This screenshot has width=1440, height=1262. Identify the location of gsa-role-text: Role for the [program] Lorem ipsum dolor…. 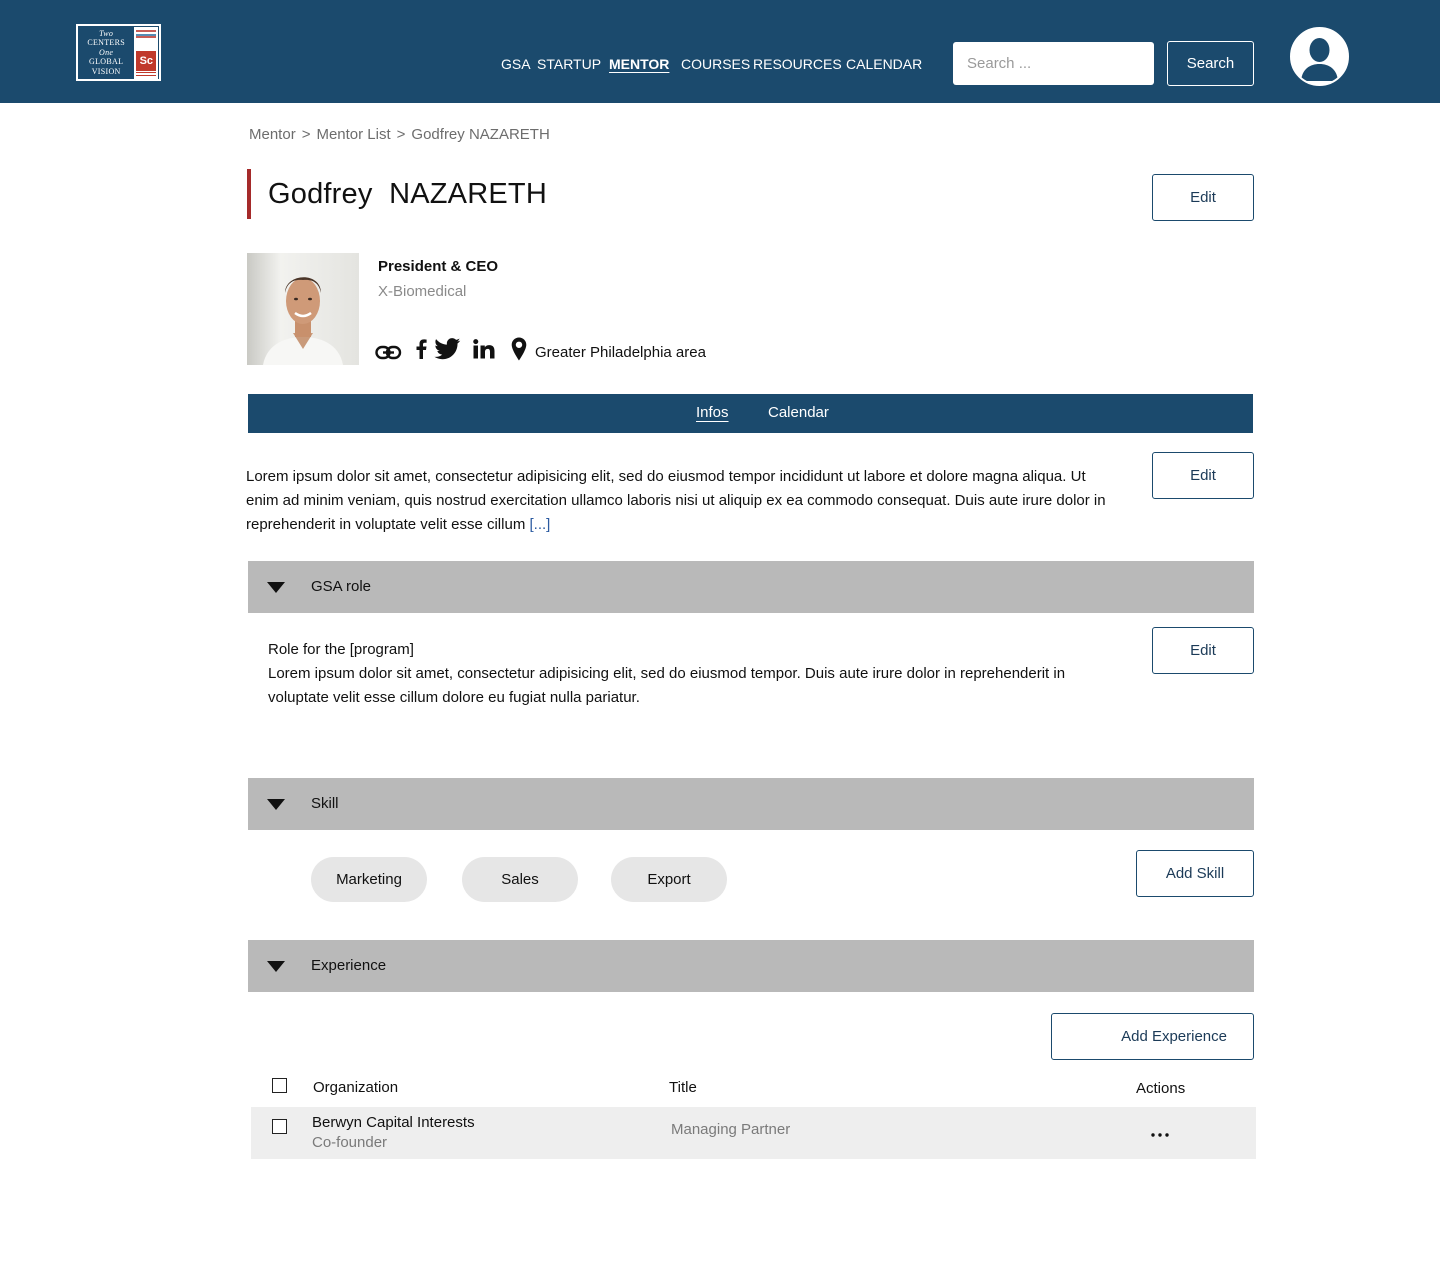
(690, 674).